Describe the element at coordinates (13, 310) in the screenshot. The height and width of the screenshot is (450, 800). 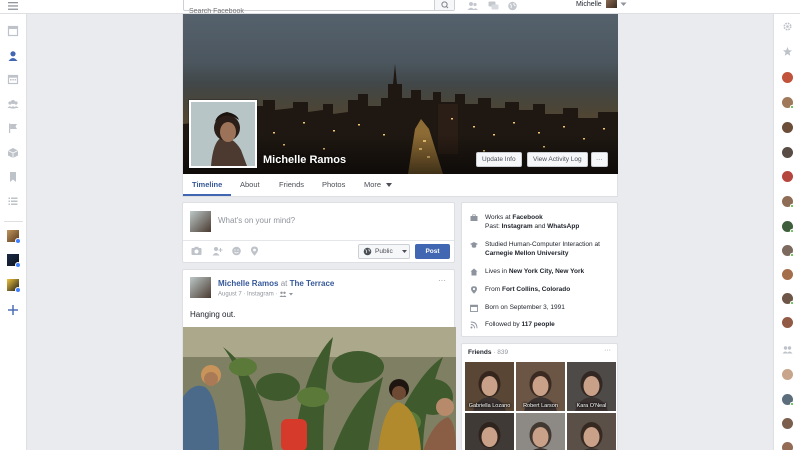
I see `add-plus-icon` at that location.